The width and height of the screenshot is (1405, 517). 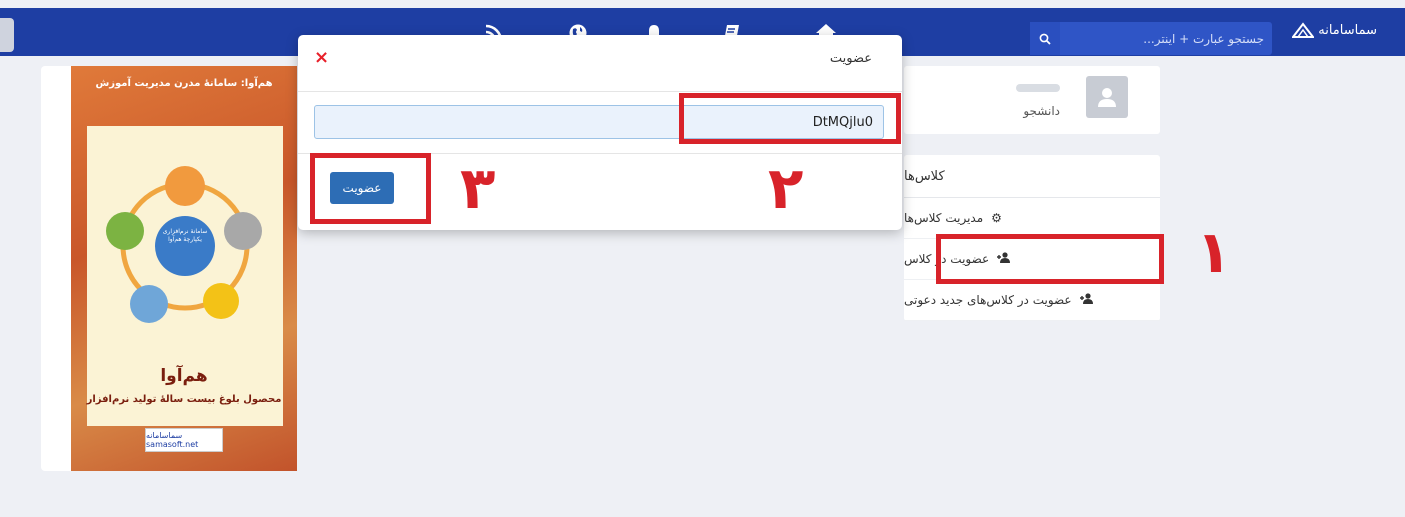 I want to click on profile-card: دانشجو, so click(x=1032, y=100).